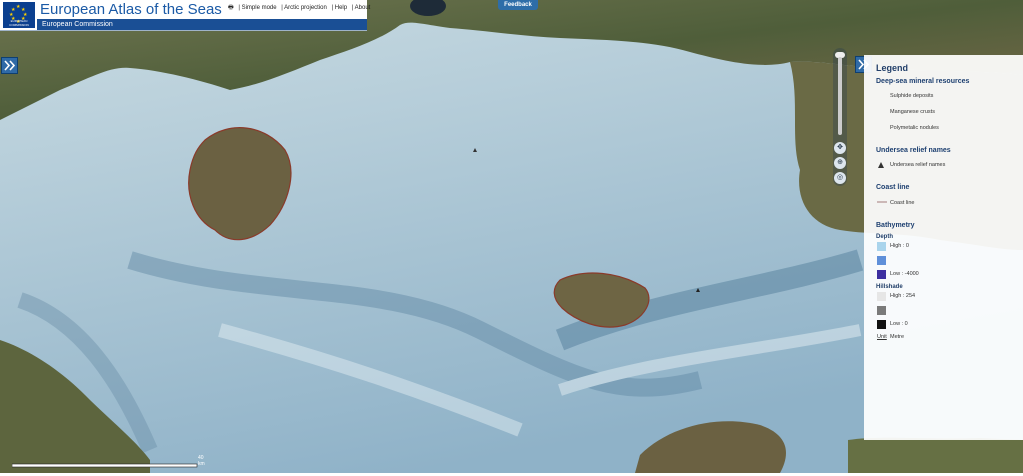  I want to click on hillshade-low-label: Low : 0, so click(899, 324).